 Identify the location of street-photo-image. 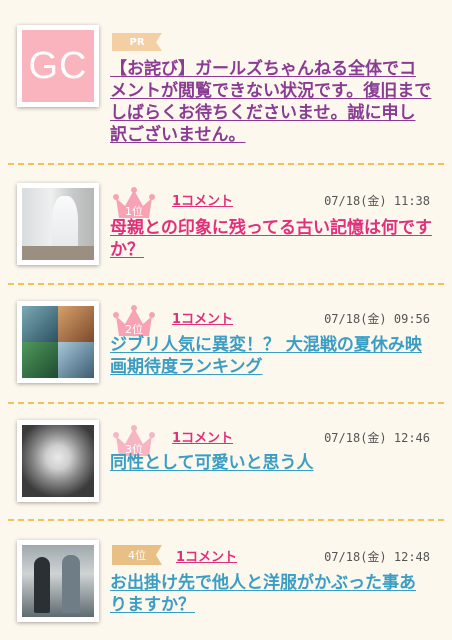
(58, 581).